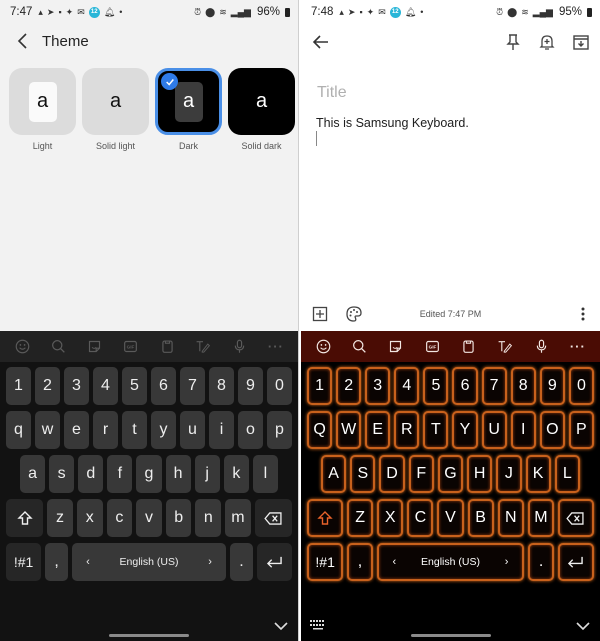 This screenshot has height=641, width=600. Describe the element at coordinates (513, 42) in the screenshot. I see `pin-icon` at that location.